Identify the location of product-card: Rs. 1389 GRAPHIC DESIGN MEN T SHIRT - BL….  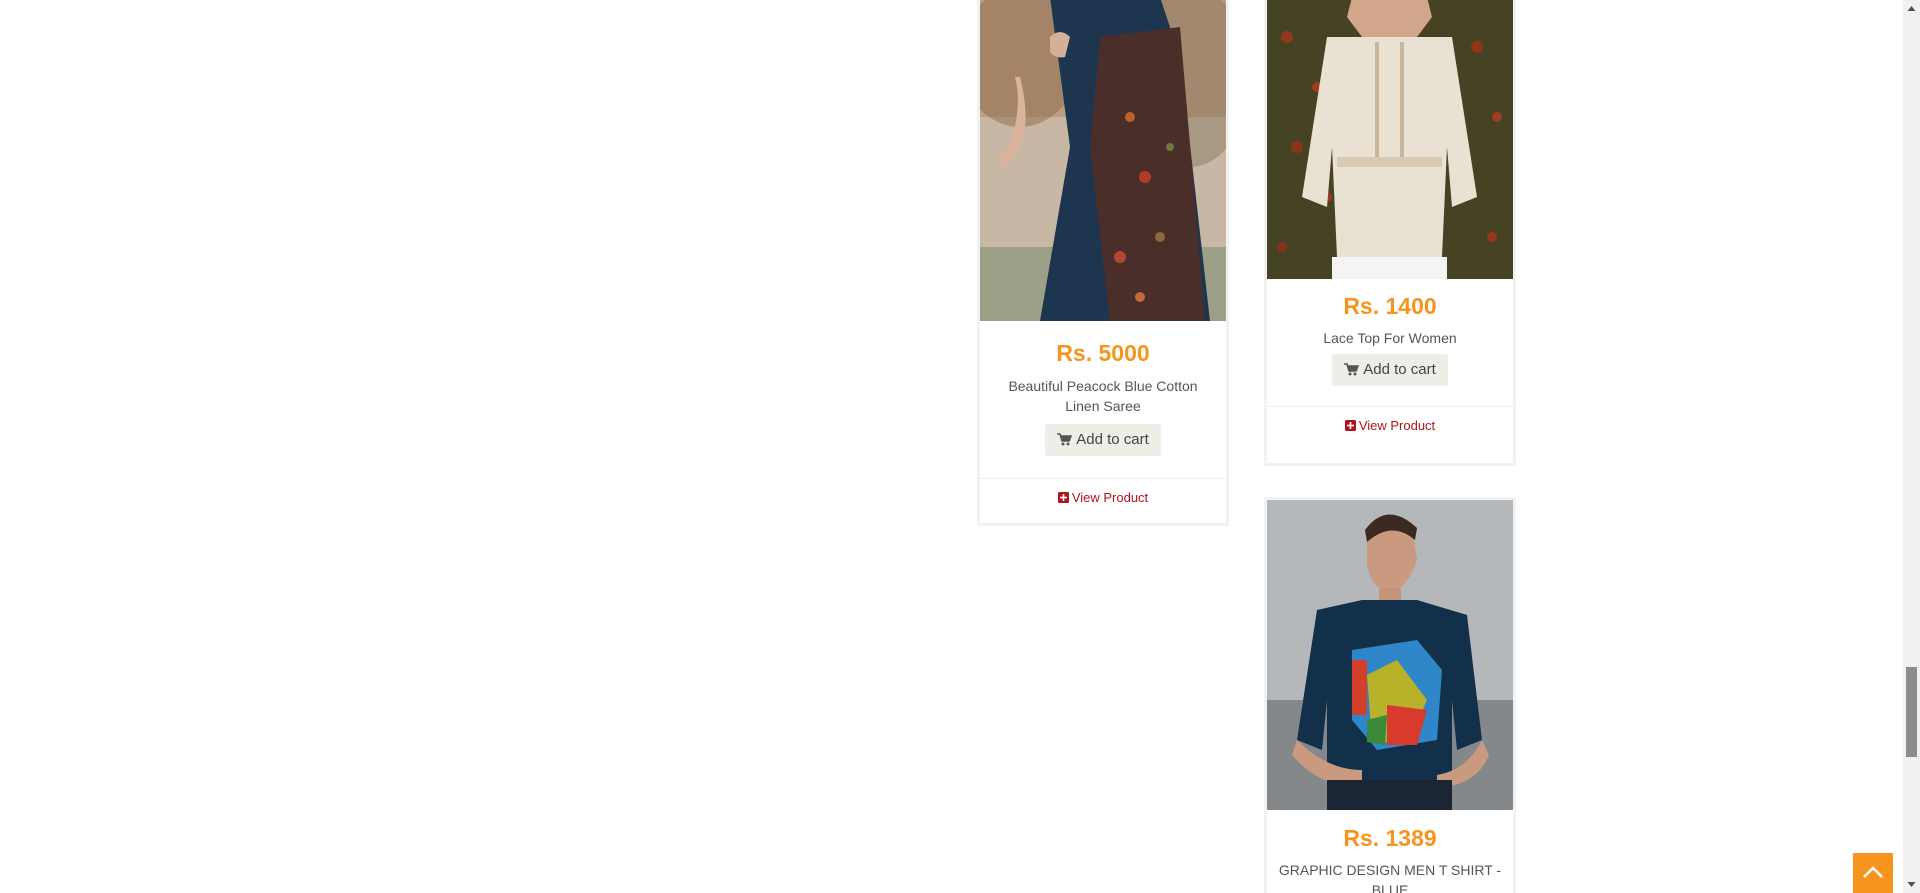
(1390, 695).